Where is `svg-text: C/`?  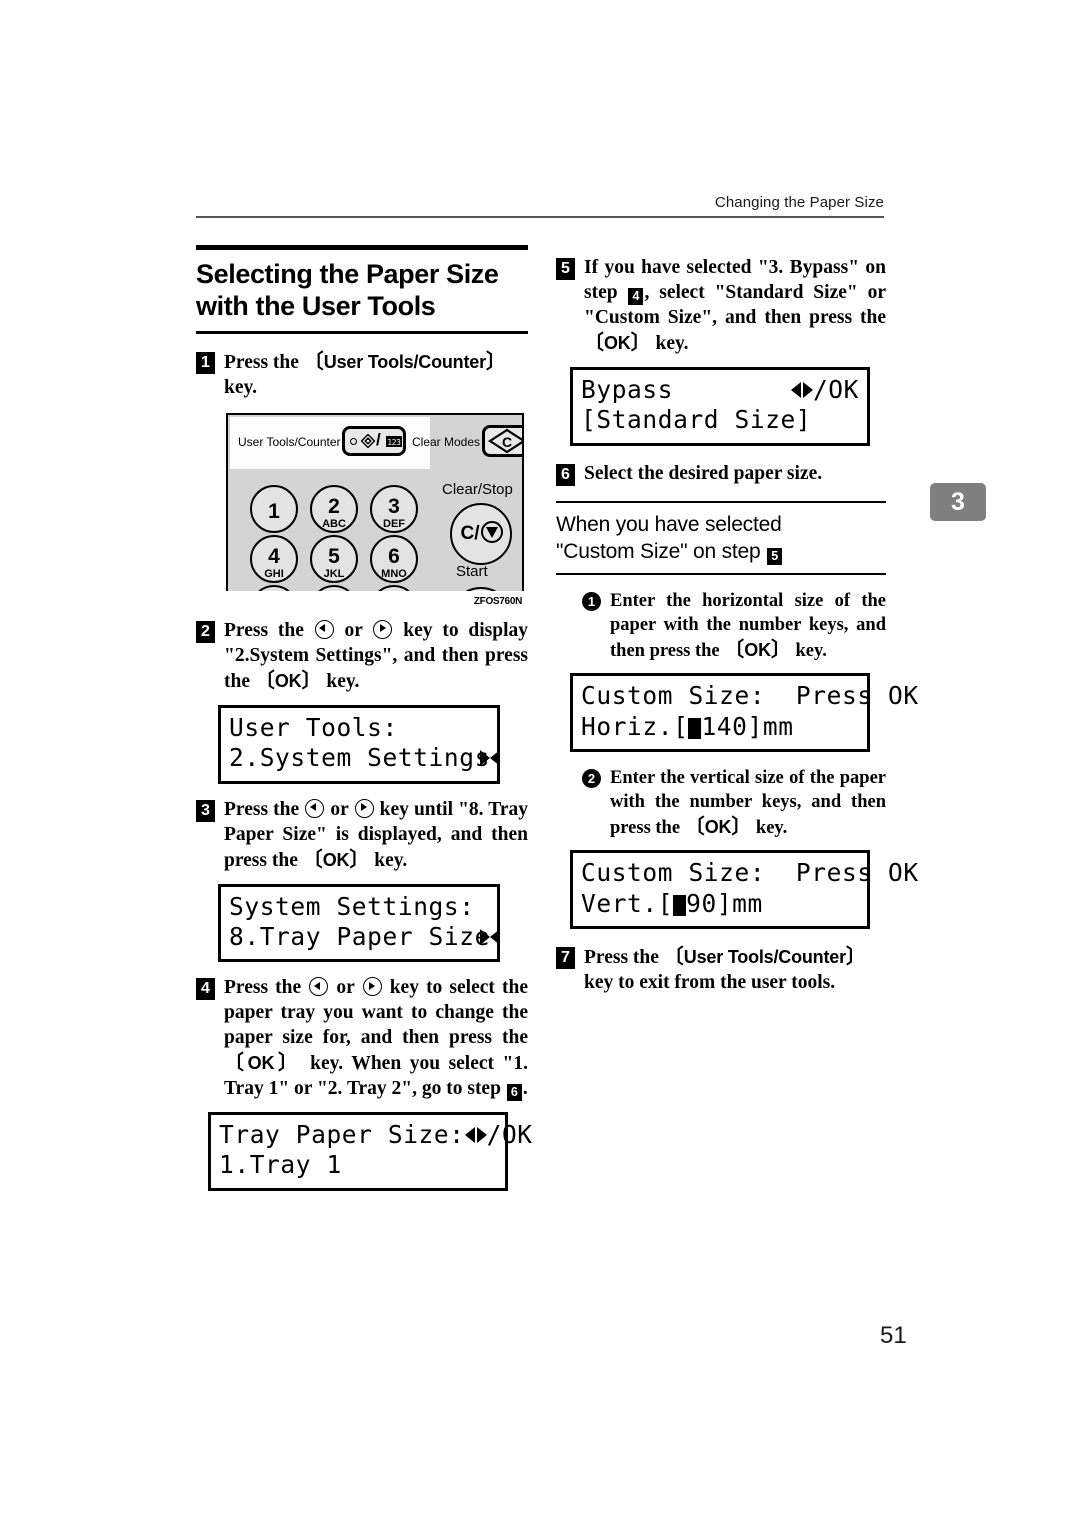 svg-text: C/ is located at coordinates (471, 533).